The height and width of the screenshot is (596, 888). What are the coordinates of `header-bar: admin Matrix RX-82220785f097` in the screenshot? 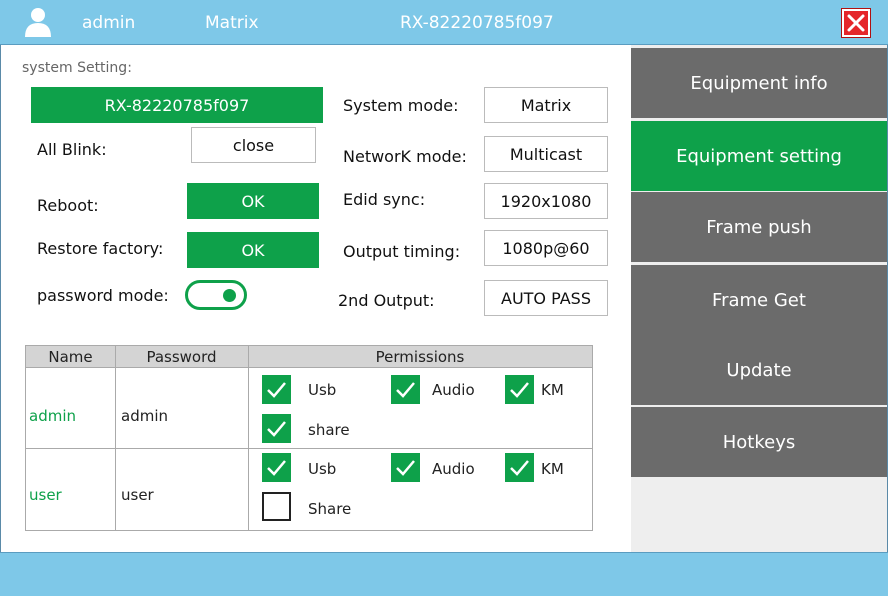 It's located at (444, 22).